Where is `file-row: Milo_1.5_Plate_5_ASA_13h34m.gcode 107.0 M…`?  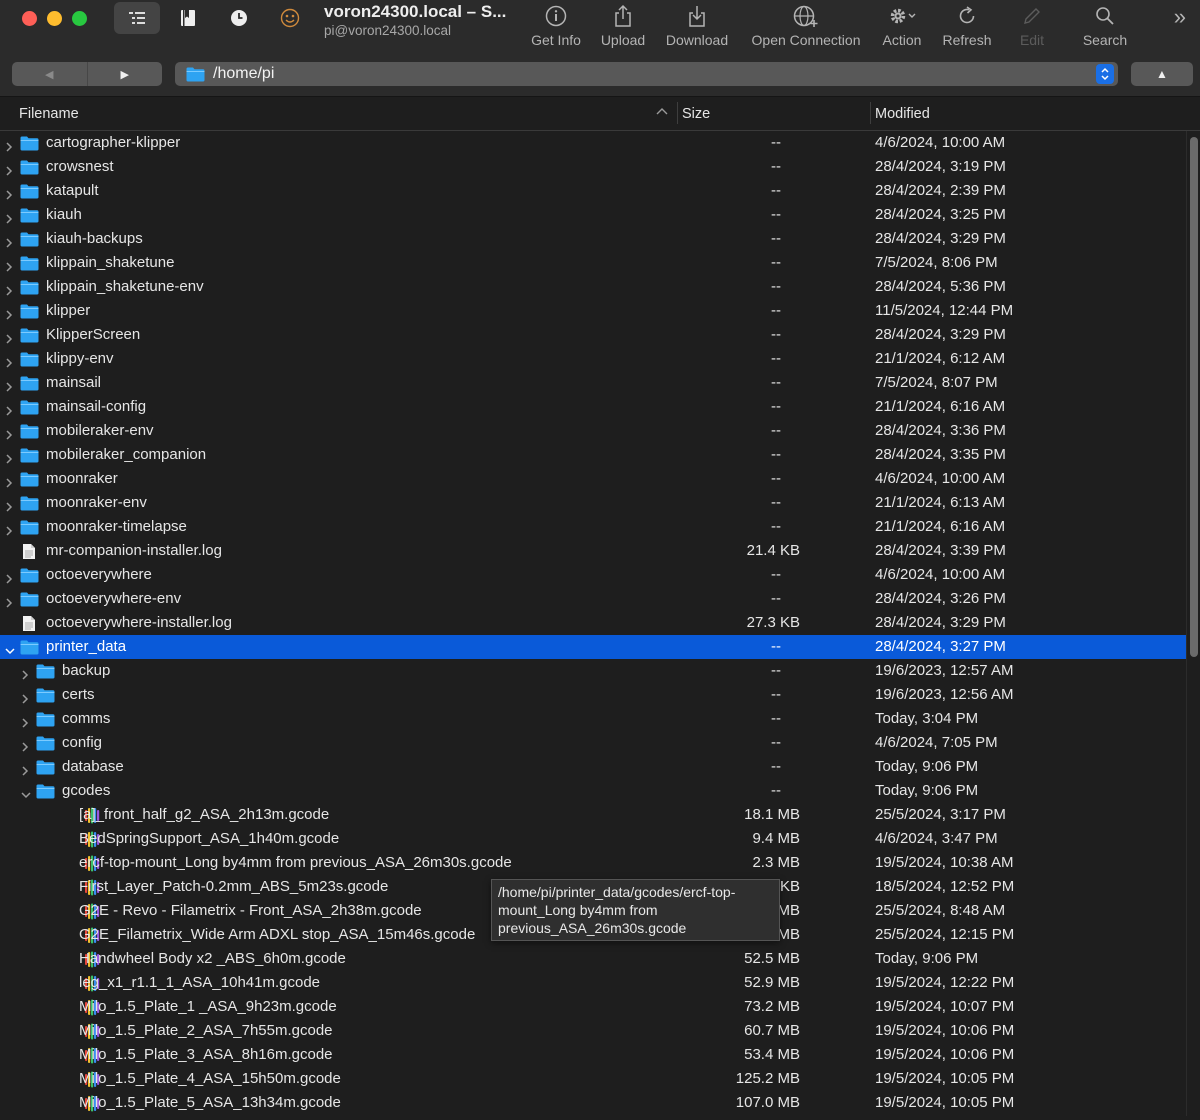
file-row: Milo_1.5_Plate_5_ASA_13h34m.gcode 107.0 M… is located at coordinates (593, 1103).